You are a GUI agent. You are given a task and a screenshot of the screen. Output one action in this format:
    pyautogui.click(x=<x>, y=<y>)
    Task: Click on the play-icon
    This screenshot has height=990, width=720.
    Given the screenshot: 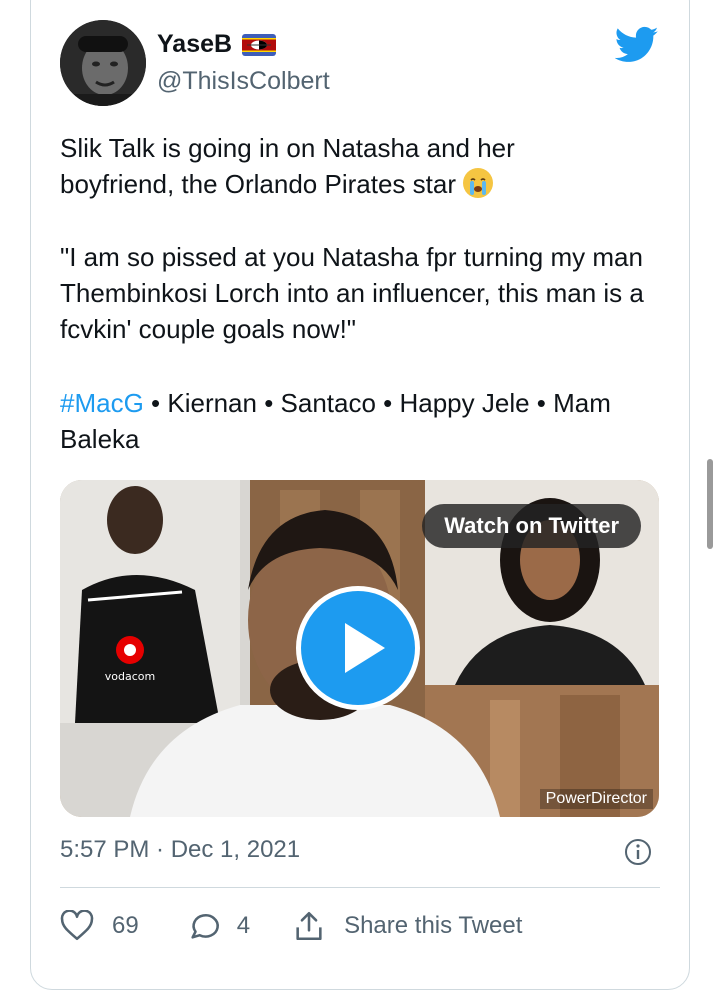 What is the action you would take?
    pyautogui.click(x=365, y=648)
    